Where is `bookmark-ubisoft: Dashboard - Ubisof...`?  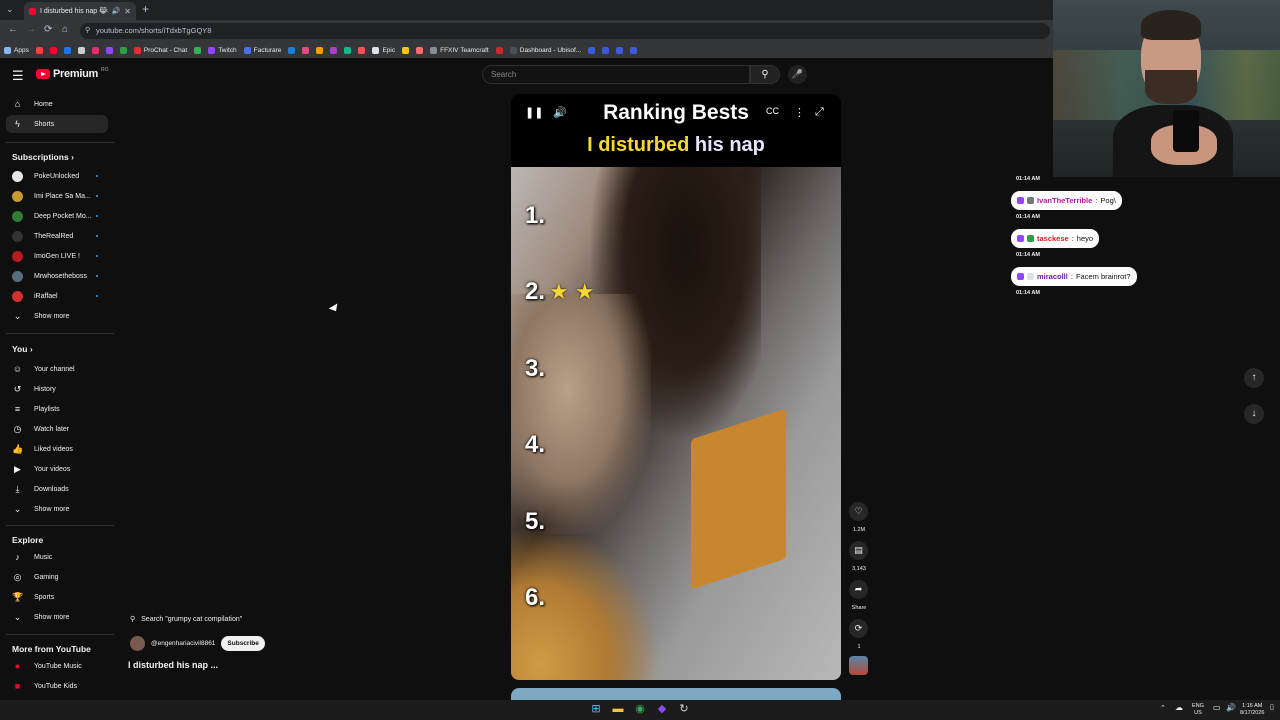 bookmark-ubisoft: Dashboard - Ubisof... is located at coordinates (545, 50).